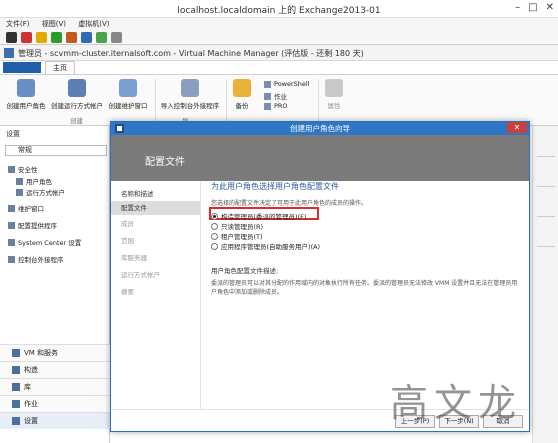  I want to click on radio-button-selected, so click(214, 216).